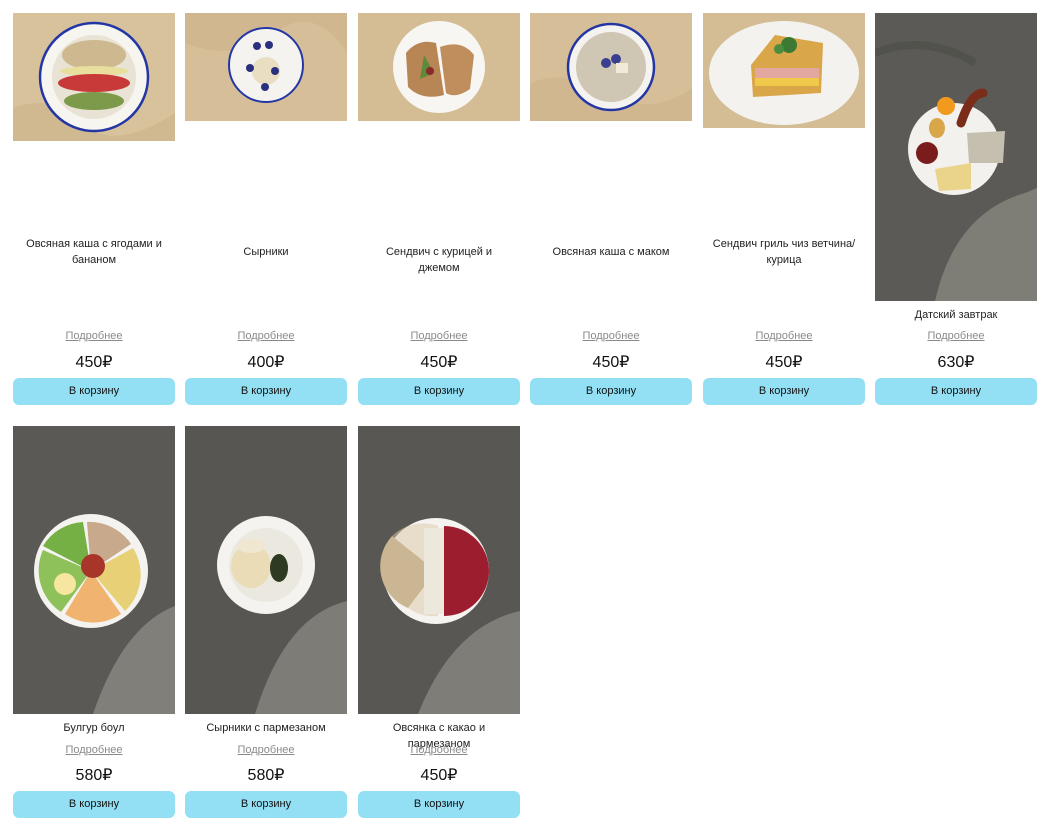 The height and width of the screenshot is (826, 1059). Describe the element at coordinates (266, 728) in the screenshot. I see `product-name: Сырники с пармезаном` at that location.